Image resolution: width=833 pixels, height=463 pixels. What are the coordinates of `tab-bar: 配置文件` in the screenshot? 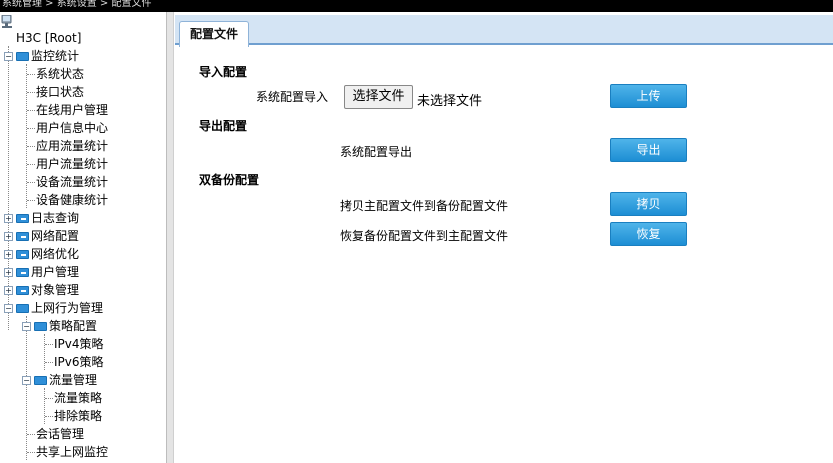 It's located at (504, 31).